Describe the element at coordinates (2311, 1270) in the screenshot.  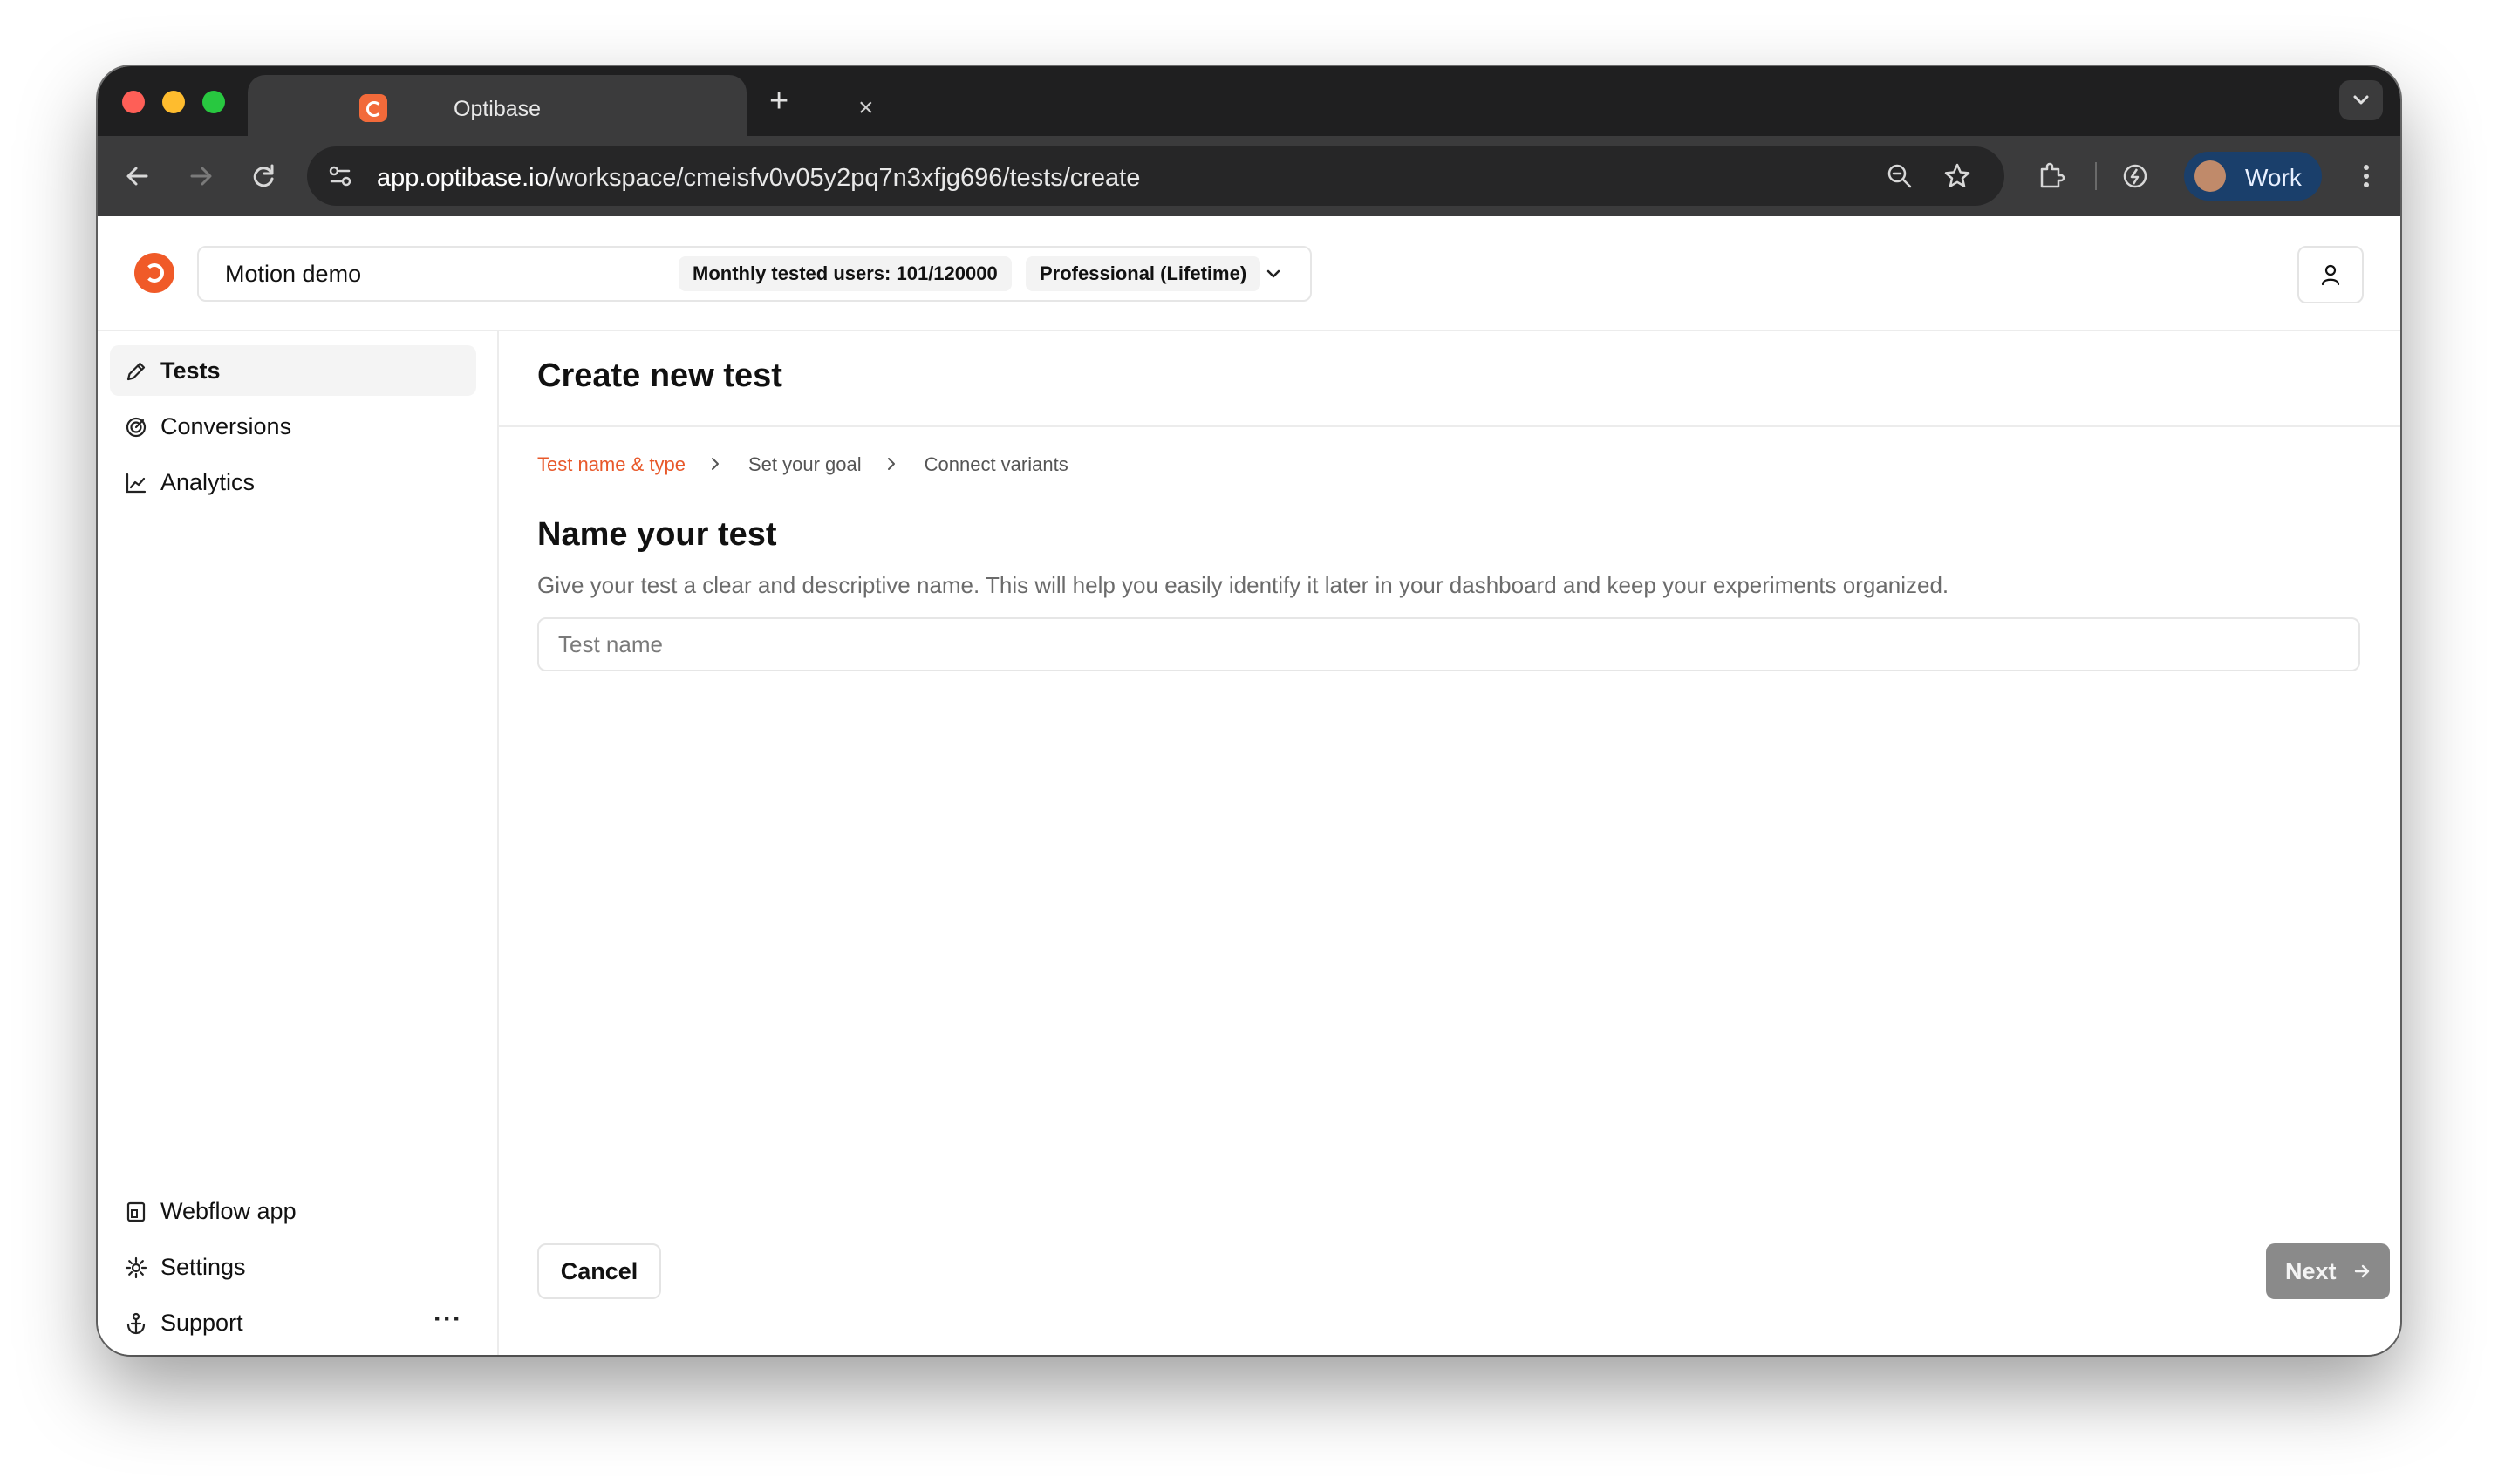
I see `next-button-label: Next` at that location.